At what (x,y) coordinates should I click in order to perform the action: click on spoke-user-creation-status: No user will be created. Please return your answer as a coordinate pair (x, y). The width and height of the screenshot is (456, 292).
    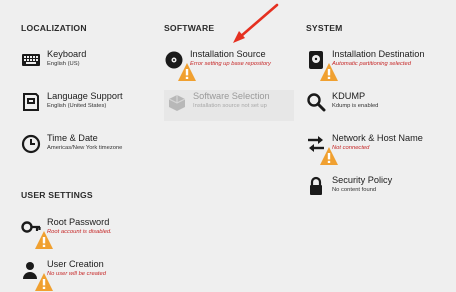
    Looking at the image, I should click on (76, 274).